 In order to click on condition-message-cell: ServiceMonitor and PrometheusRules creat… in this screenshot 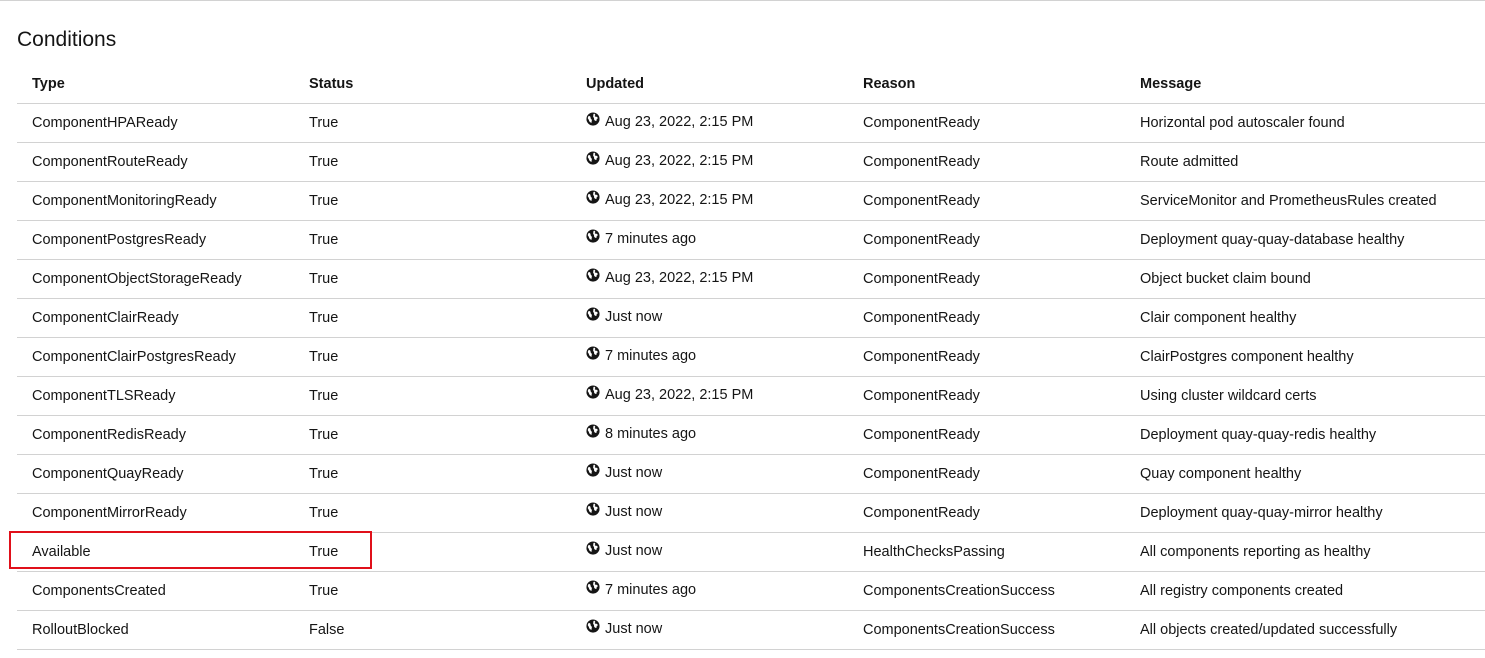, I will do `click(1305, 201)`.